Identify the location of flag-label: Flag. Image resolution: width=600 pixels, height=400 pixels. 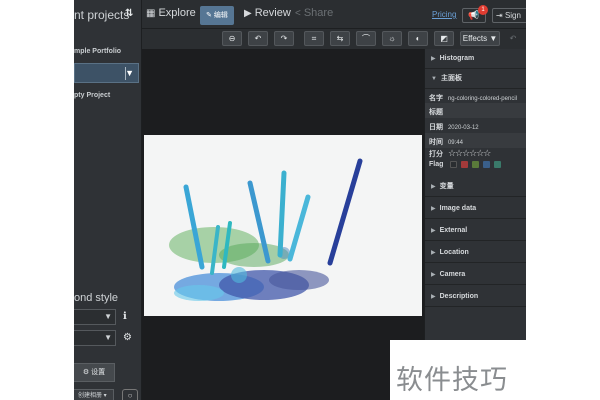
(436, 165).